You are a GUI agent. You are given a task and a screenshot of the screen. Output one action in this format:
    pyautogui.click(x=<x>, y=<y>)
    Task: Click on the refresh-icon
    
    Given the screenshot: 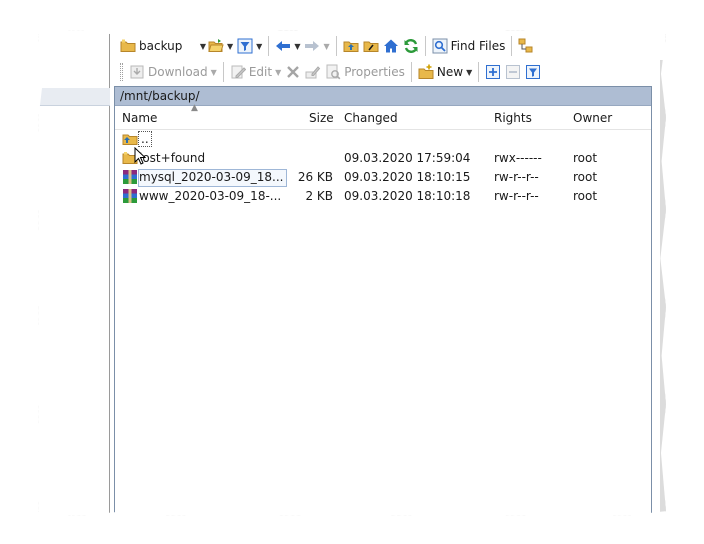 What is the action you would take?
    pyautogui.click(x=411, y=46)
    